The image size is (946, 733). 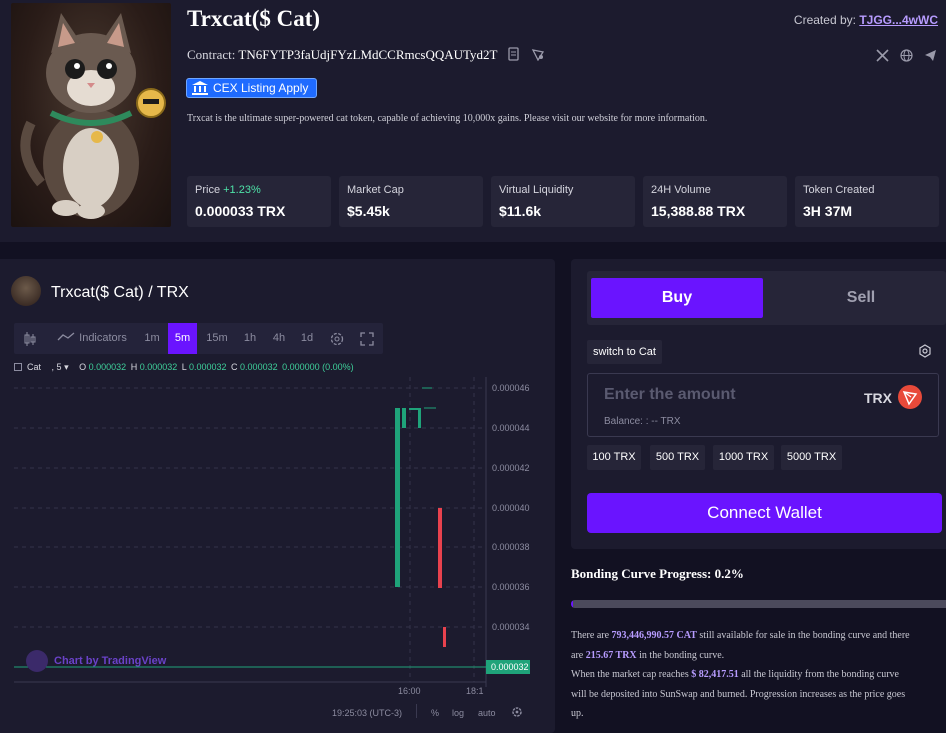 What do you see at coordinates (811, 457) in the screenshot?
I see `quick-amount-5000: 5000 TRX` at bounding box center [811, 457].